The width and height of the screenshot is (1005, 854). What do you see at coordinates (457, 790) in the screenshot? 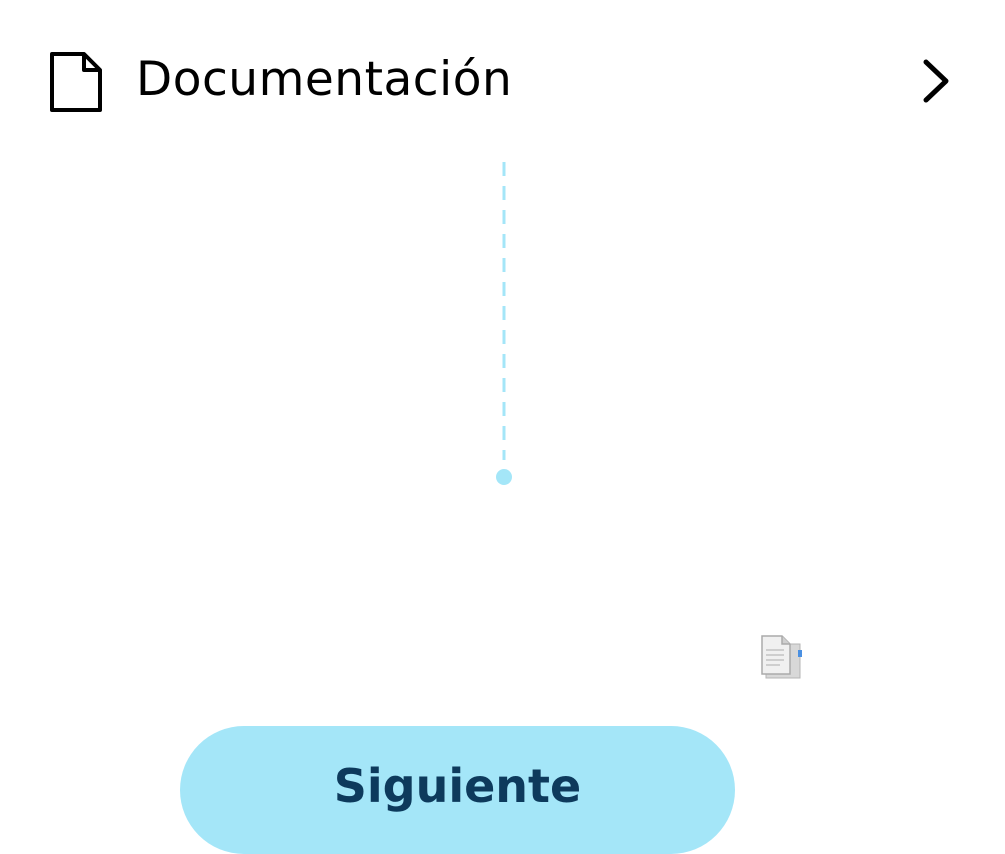
I see `next-button: Siguiente` at bounding box center [457, 790].